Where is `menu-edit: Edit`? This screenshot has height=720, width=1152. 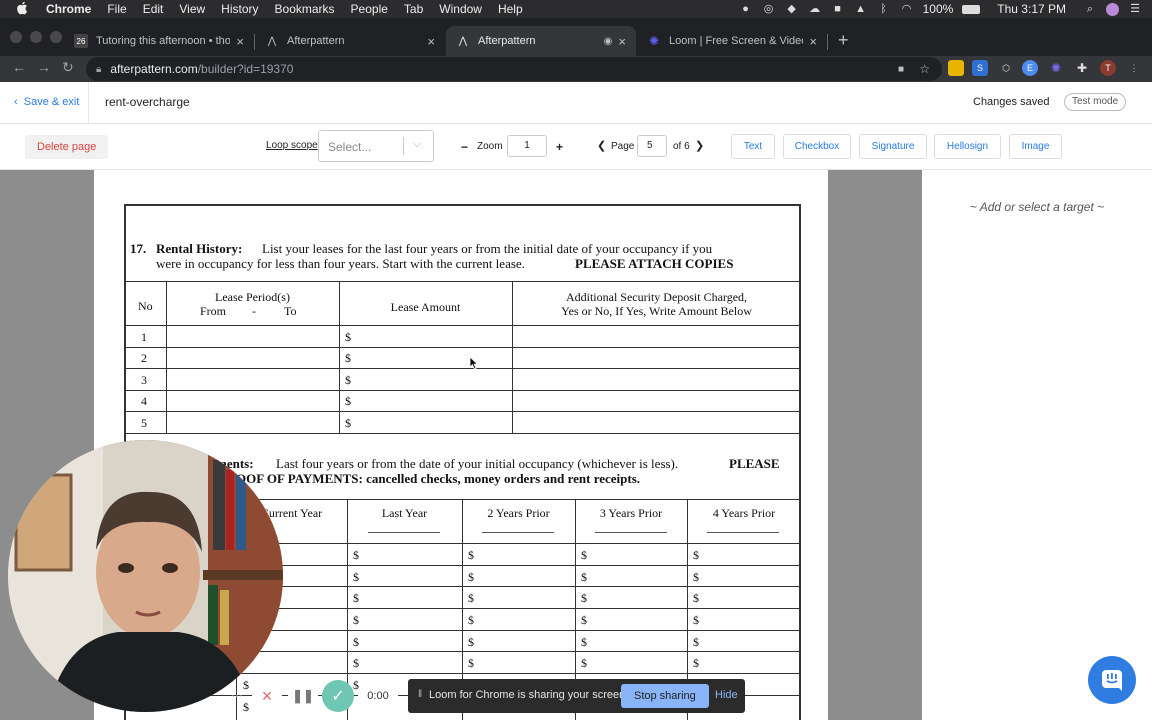 menu-edit: Edit is located at coordinates (153, 9).